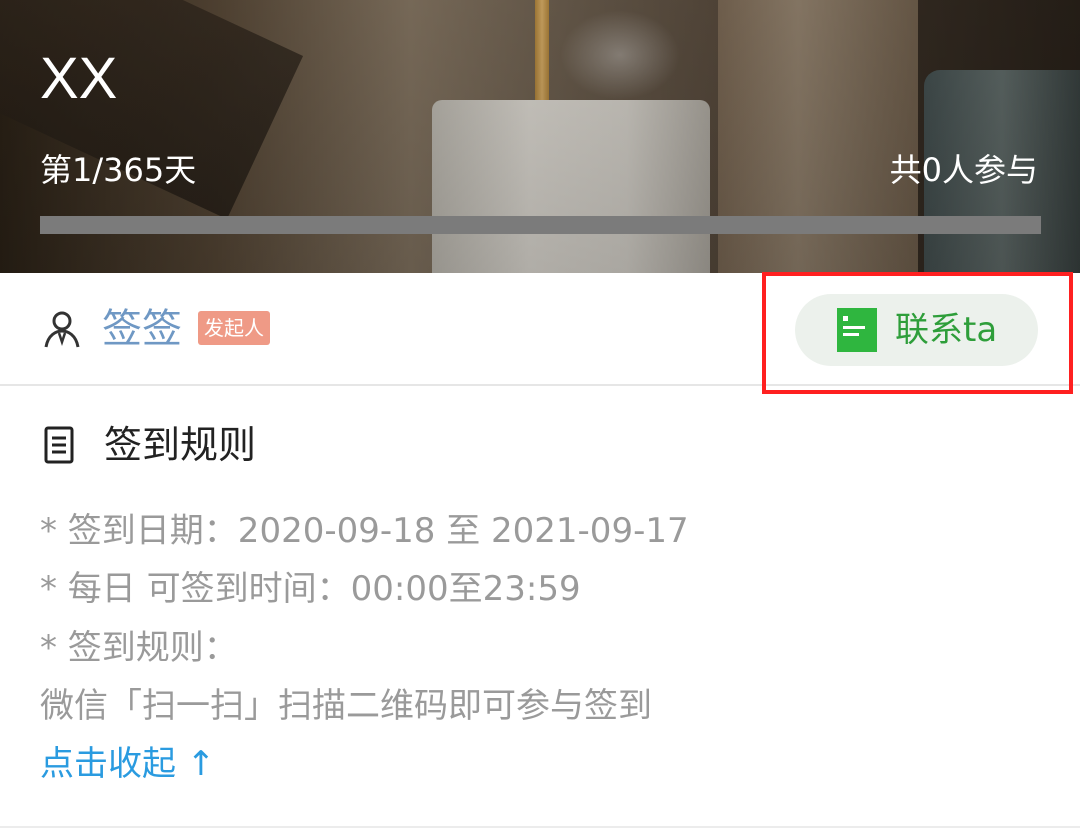  I want to click on contact-button: 联系ta, so click(916, 330).